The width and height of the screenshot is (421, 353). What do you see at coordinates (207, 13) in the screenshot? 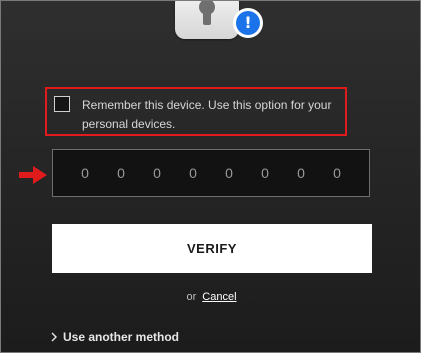
I see `keyhole-icon` at bounding box center [207, 13].